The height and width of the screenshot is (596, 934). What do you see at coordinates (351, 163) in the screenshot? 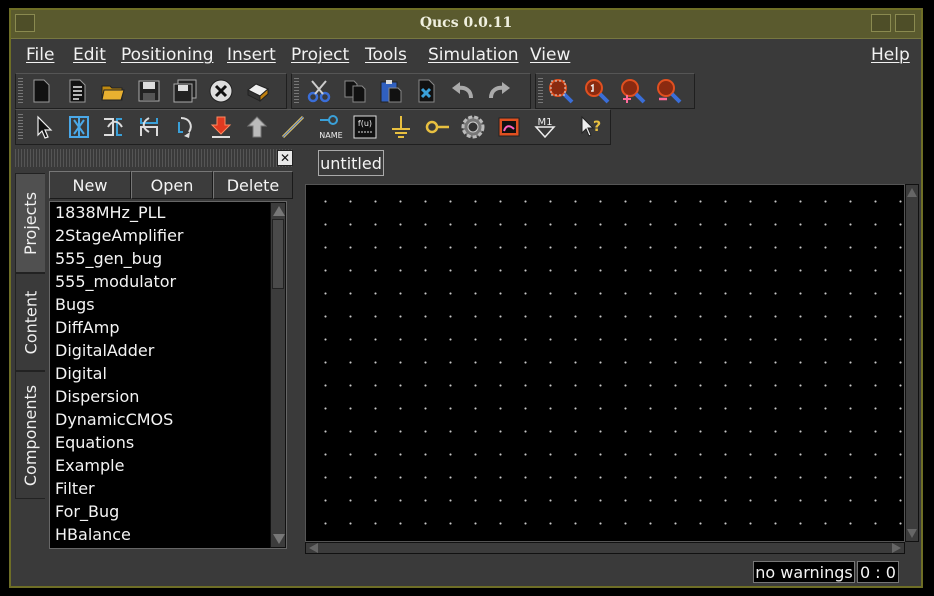
I see `tab-untitled: untitled` at bounding box center [351, 163].